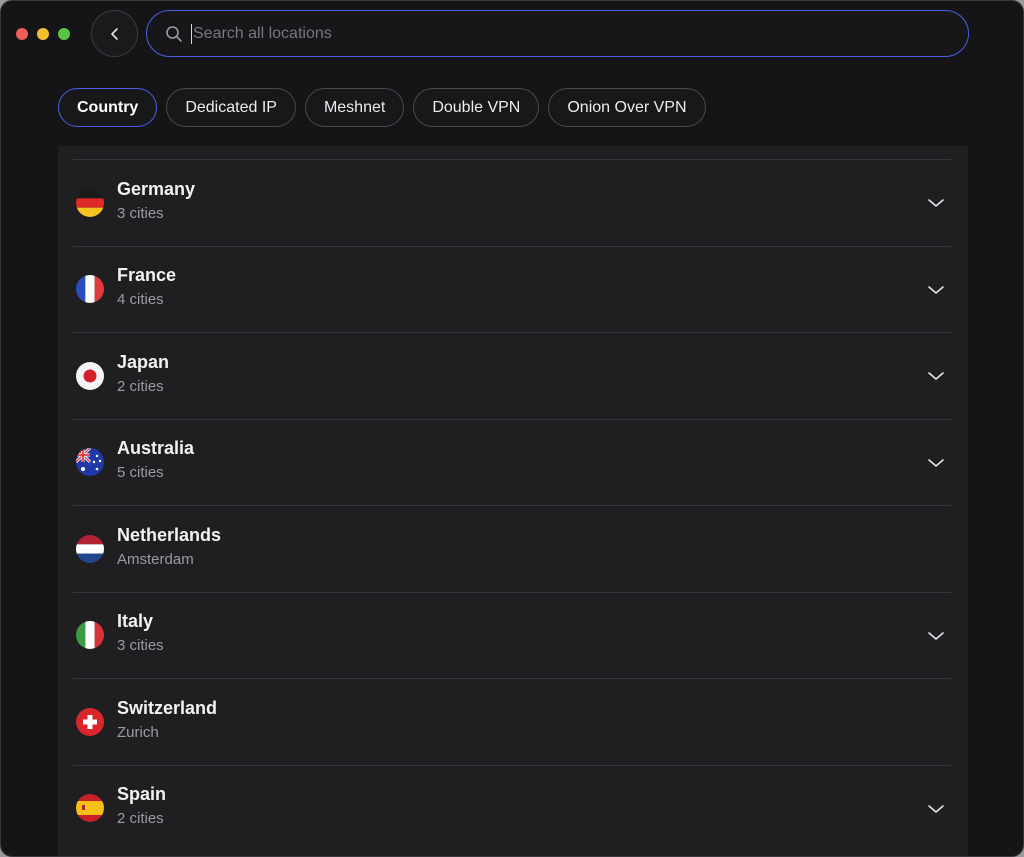 Image resolution: width=1024 pixels, height=857 pixels. Describe the element at coordinates (90, 462) in the screenshot. I see `australia-flag-icon` at that location.